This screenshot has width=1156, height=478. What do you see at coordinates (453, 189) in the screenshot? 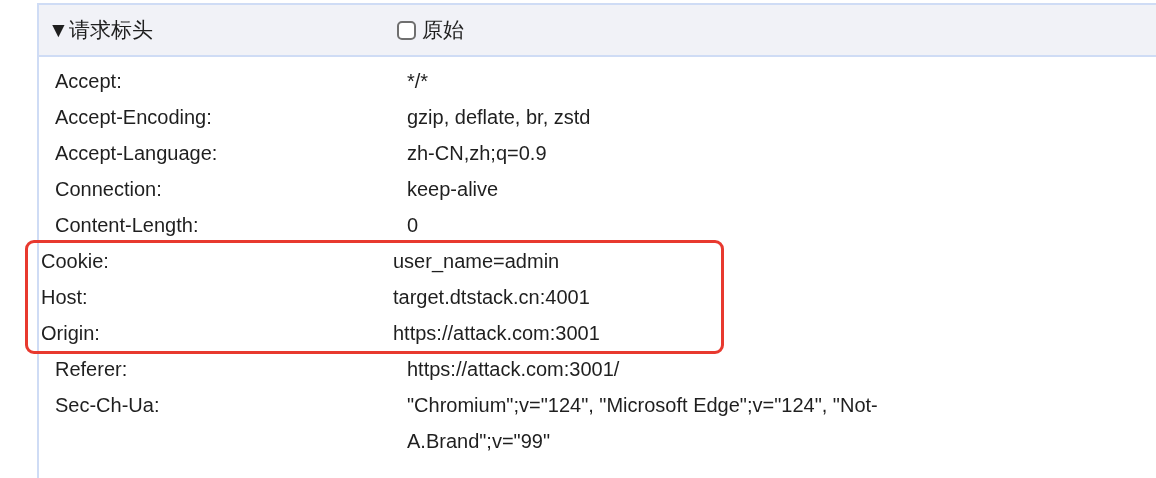
I see `header-value: keep-alive` at bounding box center [453, 189].